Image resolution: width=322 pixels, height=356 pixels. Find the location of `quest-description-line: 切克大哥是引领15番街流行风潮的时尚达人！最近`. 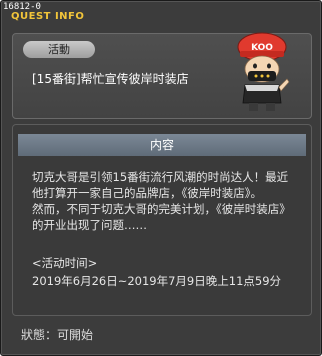

quest-description-line: 切克大哥是引领15番街流行风潮的时尚达人！最近 is located at coordinates (160, 177).